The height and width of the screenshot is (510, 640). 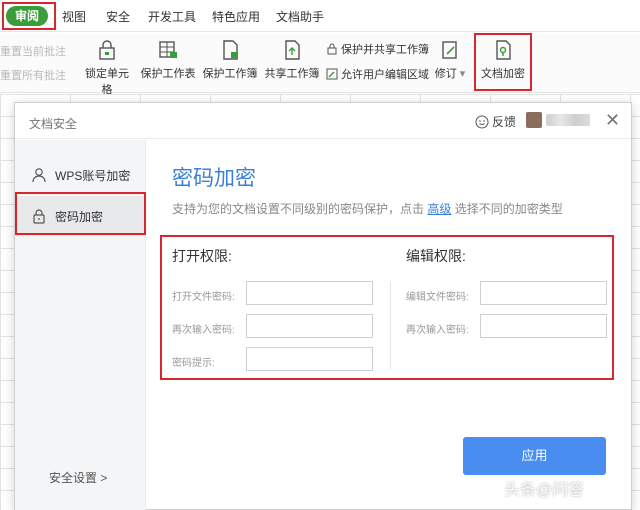 What do you see at coordinates (230, 50) in the screenshot?
I see `protect-workbook-icon` at bounding box center [230, 50].